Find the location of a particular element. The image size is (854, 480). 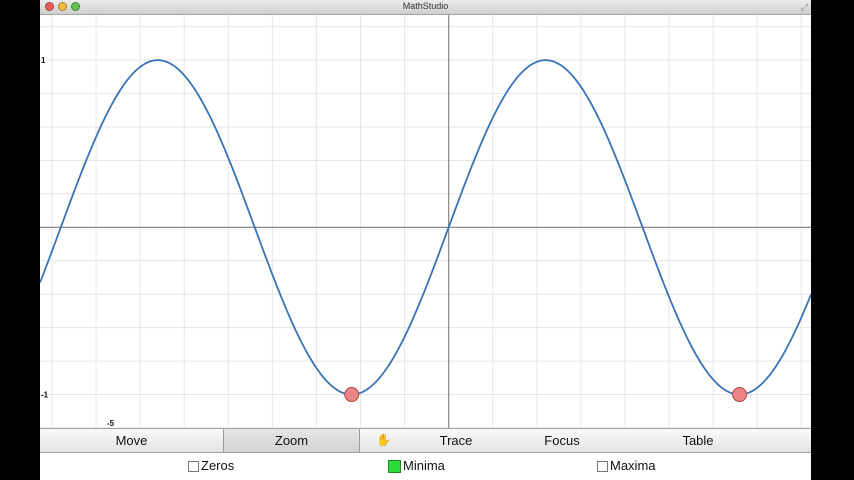

minima-option: Minima is located at coordinates (416, 466).